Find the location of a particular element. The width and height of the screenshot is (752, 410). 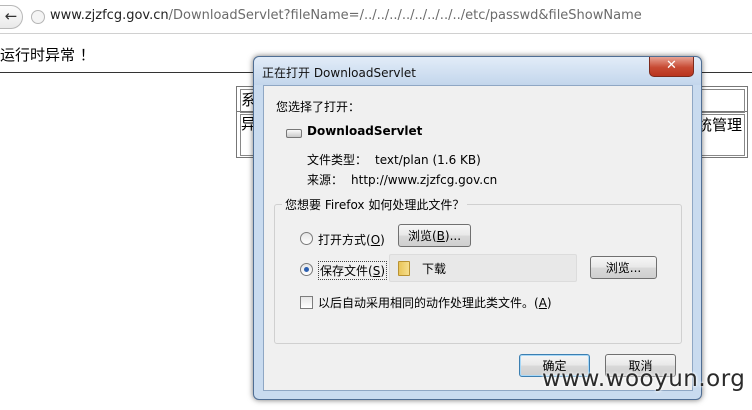

folder-icon is located at coordinates (404, 268).